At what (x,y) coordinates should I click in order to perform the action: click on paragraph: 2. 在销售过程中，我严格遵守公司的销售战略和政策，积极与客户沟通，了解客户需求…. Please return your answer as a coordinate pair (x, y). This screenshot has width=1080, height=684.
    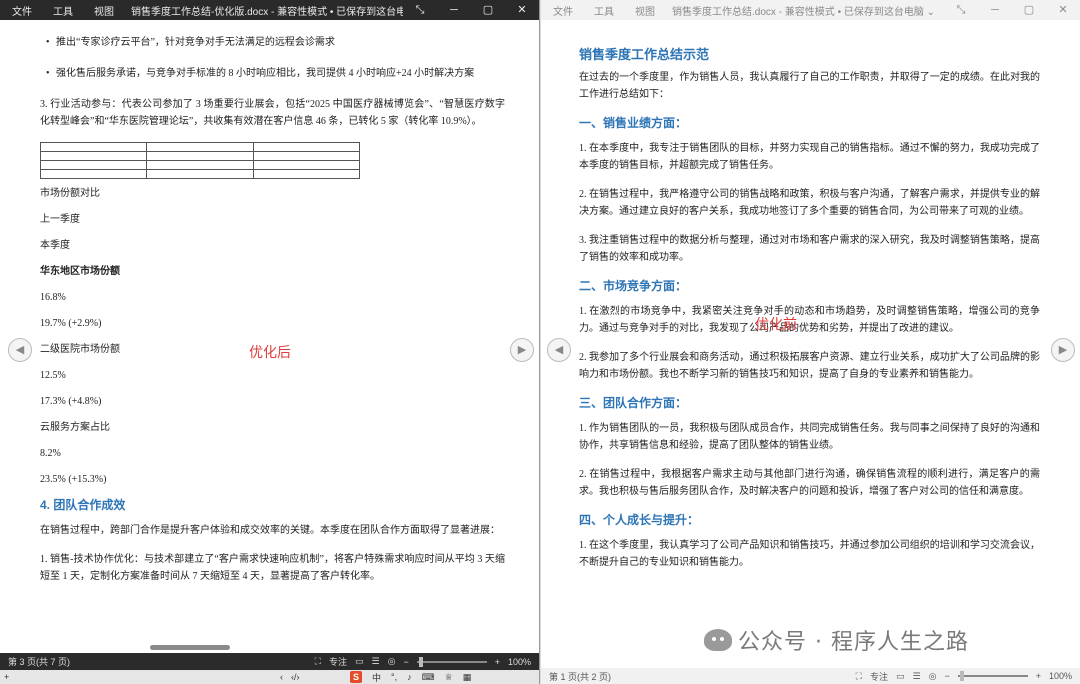
    Looking at the image, I should click on (809, 203).